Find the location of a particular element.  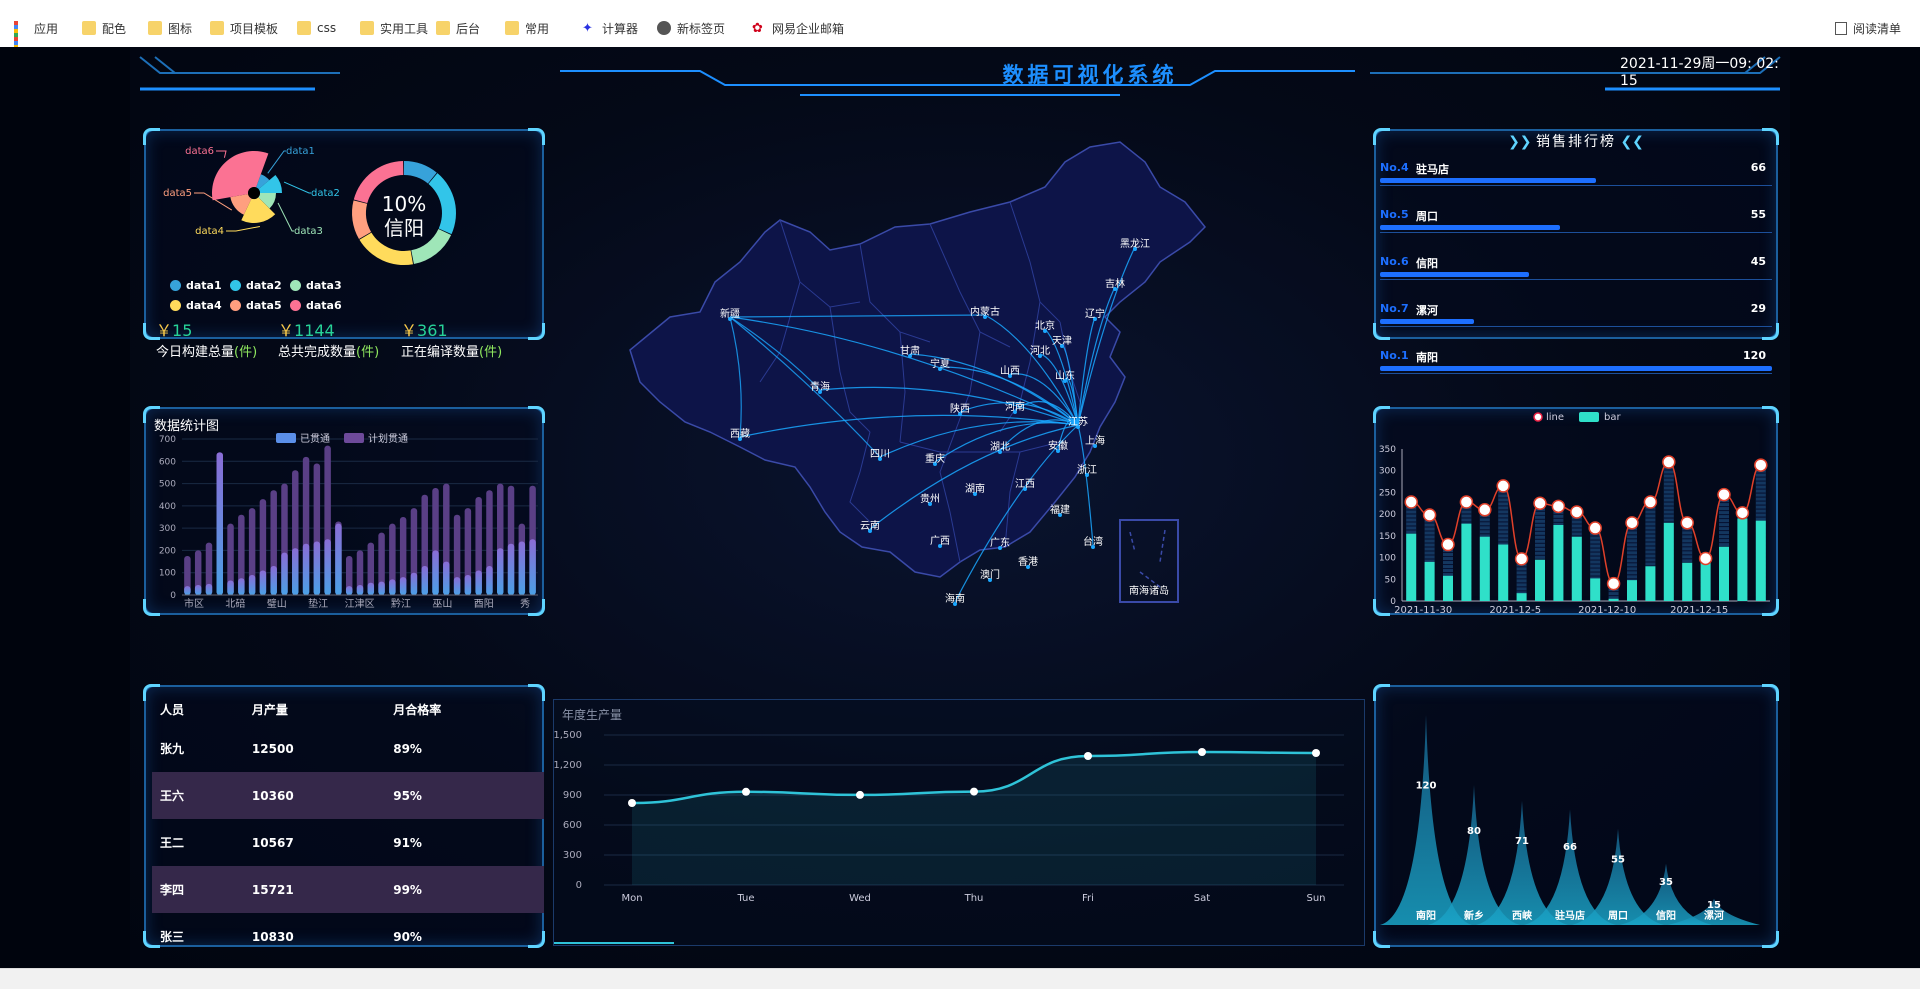

ranking-row: No.7 漯河 29 is located at coordinates (1576, 322).